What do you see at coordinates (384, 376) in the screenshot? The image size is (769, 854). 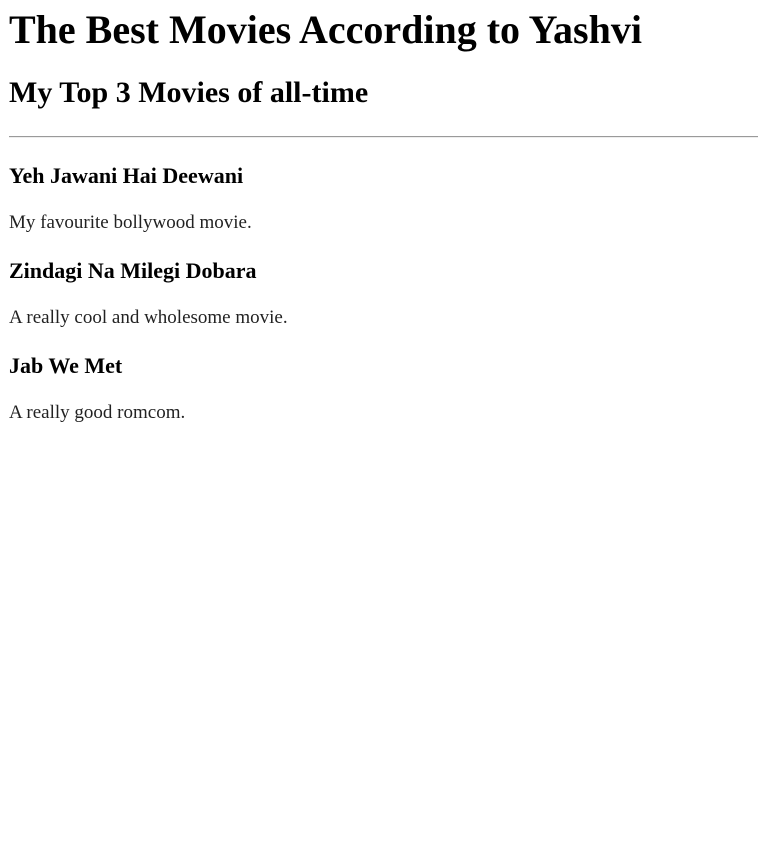 I see `movie-entry: Jab We Met A really good romcom.` at bounding box center [384, 376].